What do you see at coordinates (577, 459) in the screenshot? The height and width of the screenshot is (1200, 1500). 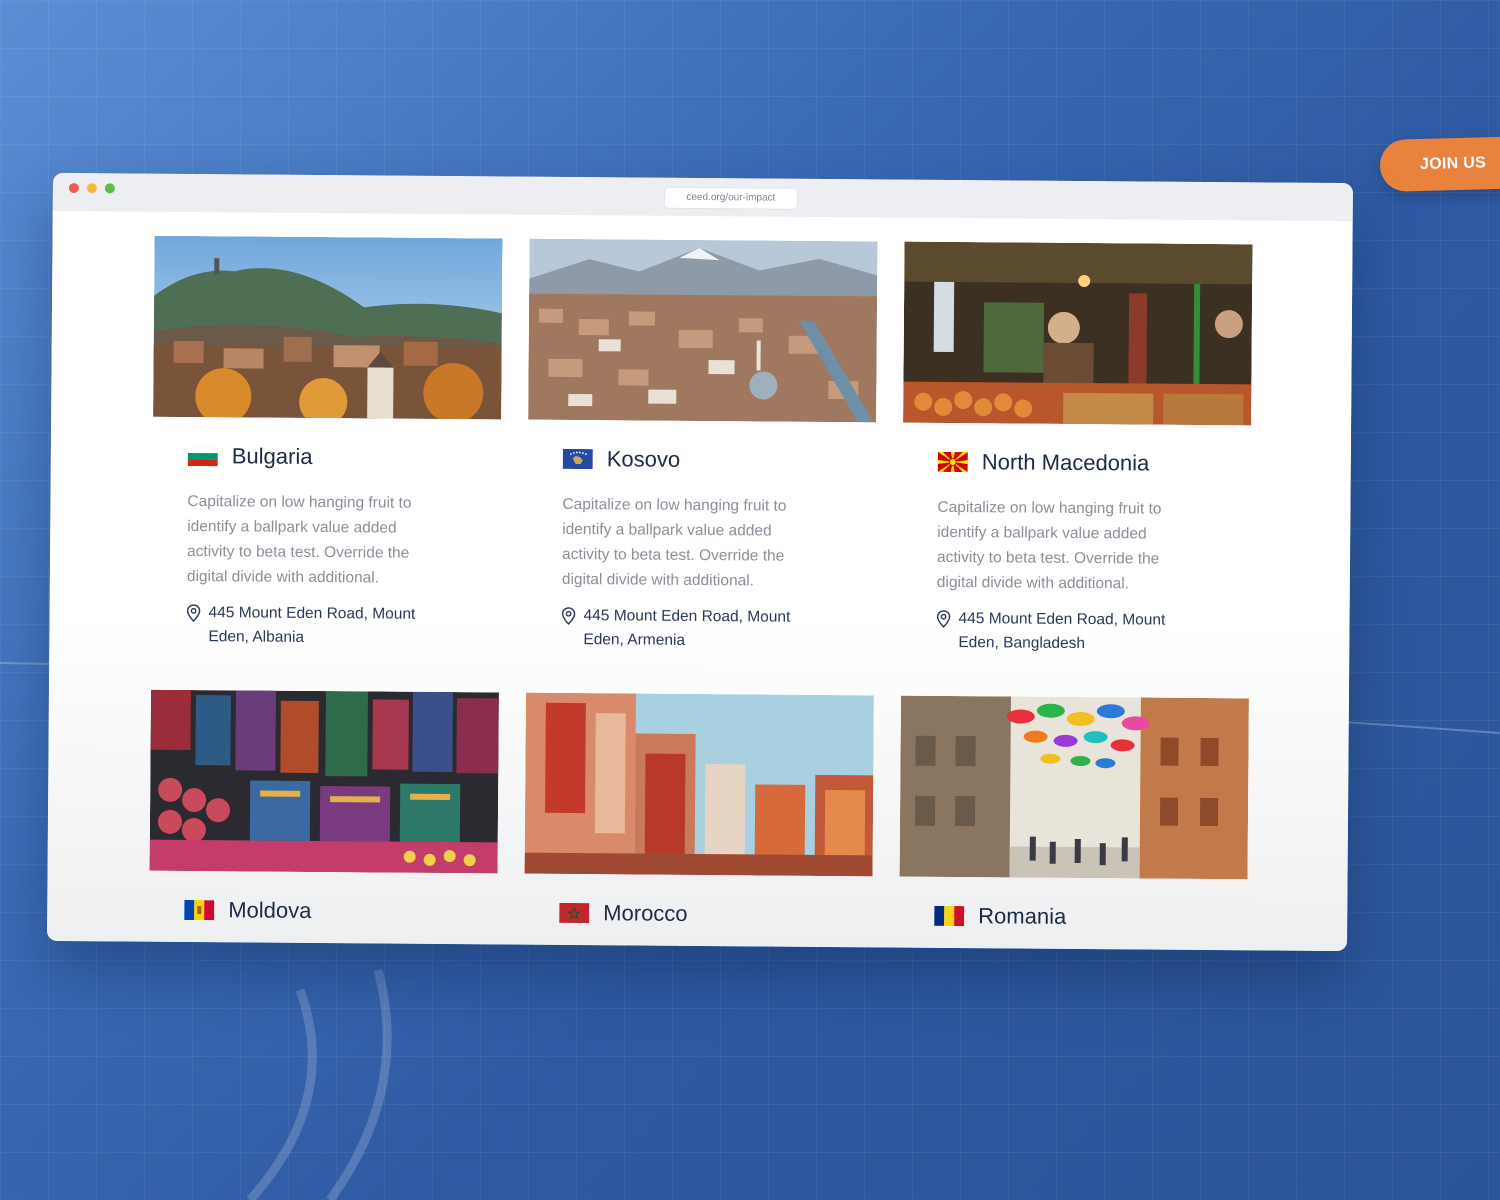 I see `kosovo-flag-icon` at bounding box center [577, 459].